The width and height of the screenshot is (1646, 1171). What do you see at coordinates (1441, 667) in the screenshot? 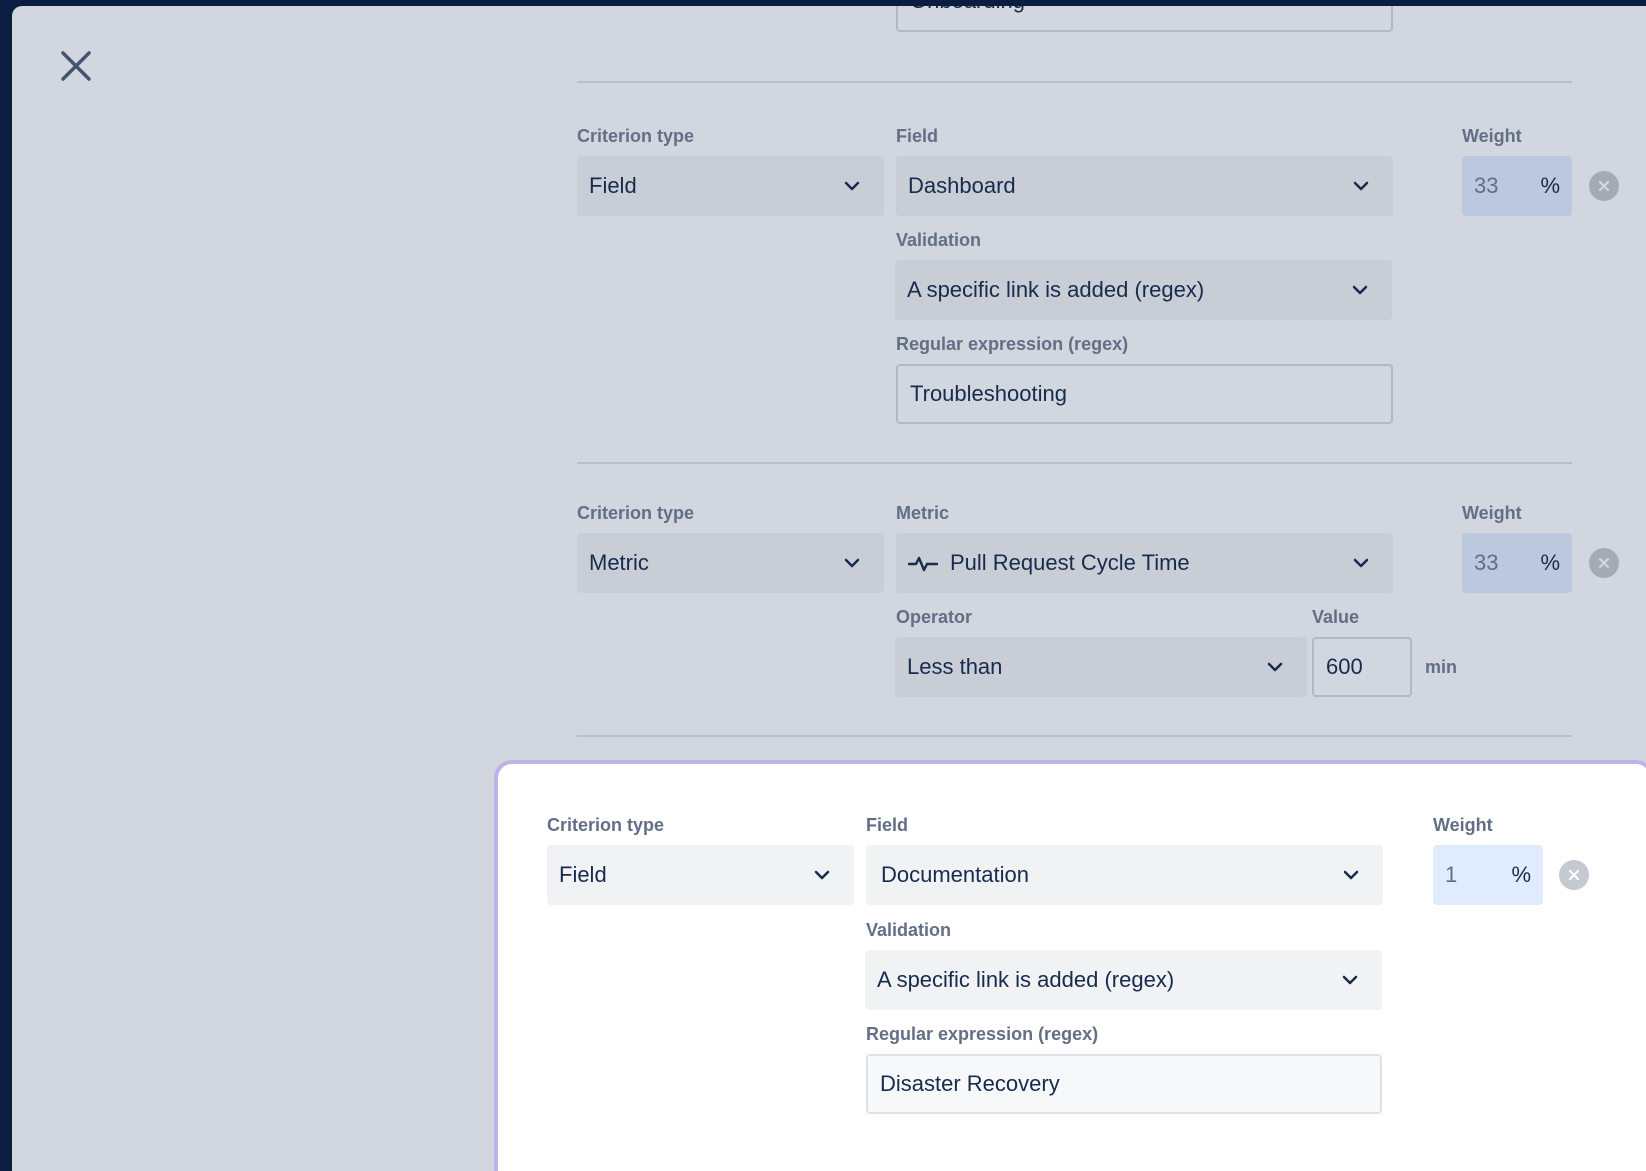
I see `value-unit: min` at bounding box center [1441, 667].